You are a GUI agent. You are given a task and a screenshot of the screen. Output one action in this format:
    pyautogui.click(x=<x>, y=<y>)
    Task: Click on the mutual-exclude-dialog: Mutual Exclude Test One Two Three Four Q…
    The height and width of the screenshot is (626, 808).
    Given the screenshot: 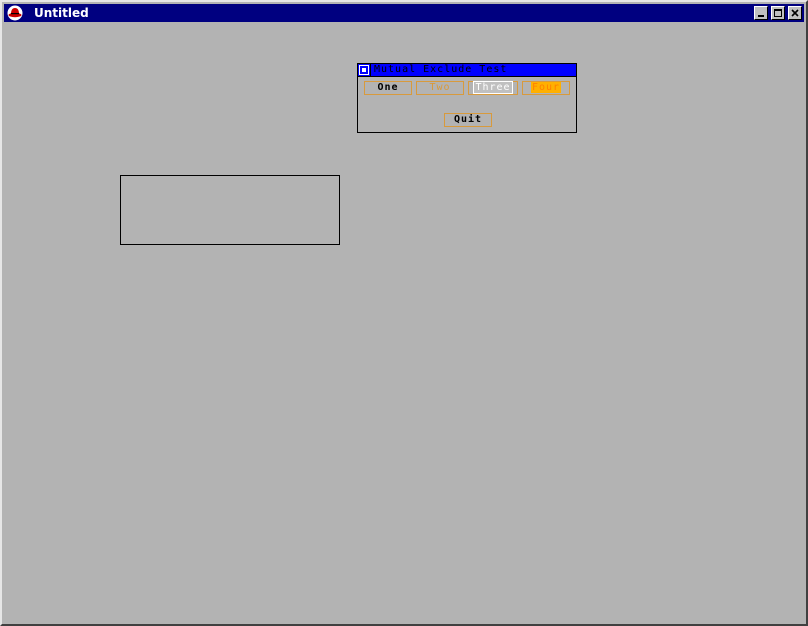 What is the action you would take?
    pyautogui.click(x=467, y=98)
    